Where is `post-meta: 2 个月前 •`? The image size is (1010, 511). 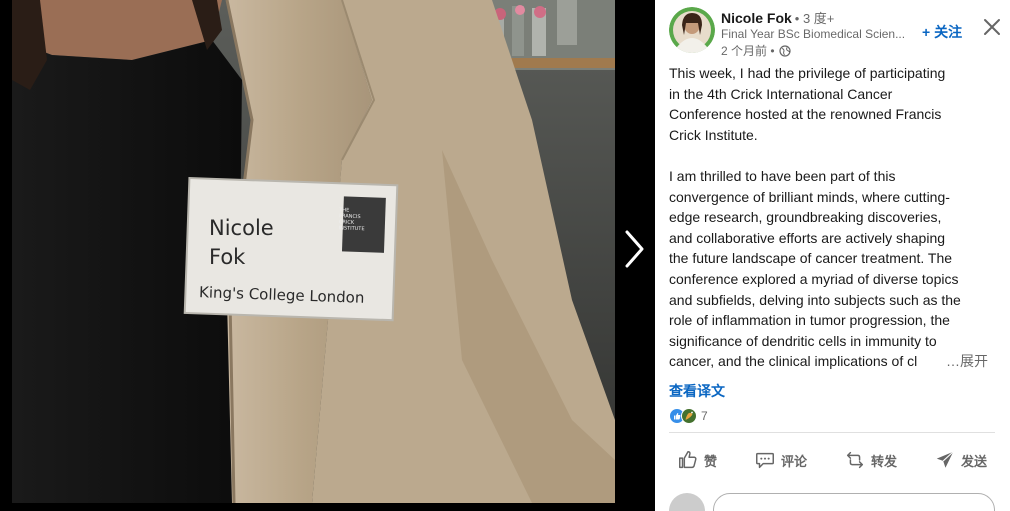 post-meta: 2 个月前 • is located at coordinates (756, 50).